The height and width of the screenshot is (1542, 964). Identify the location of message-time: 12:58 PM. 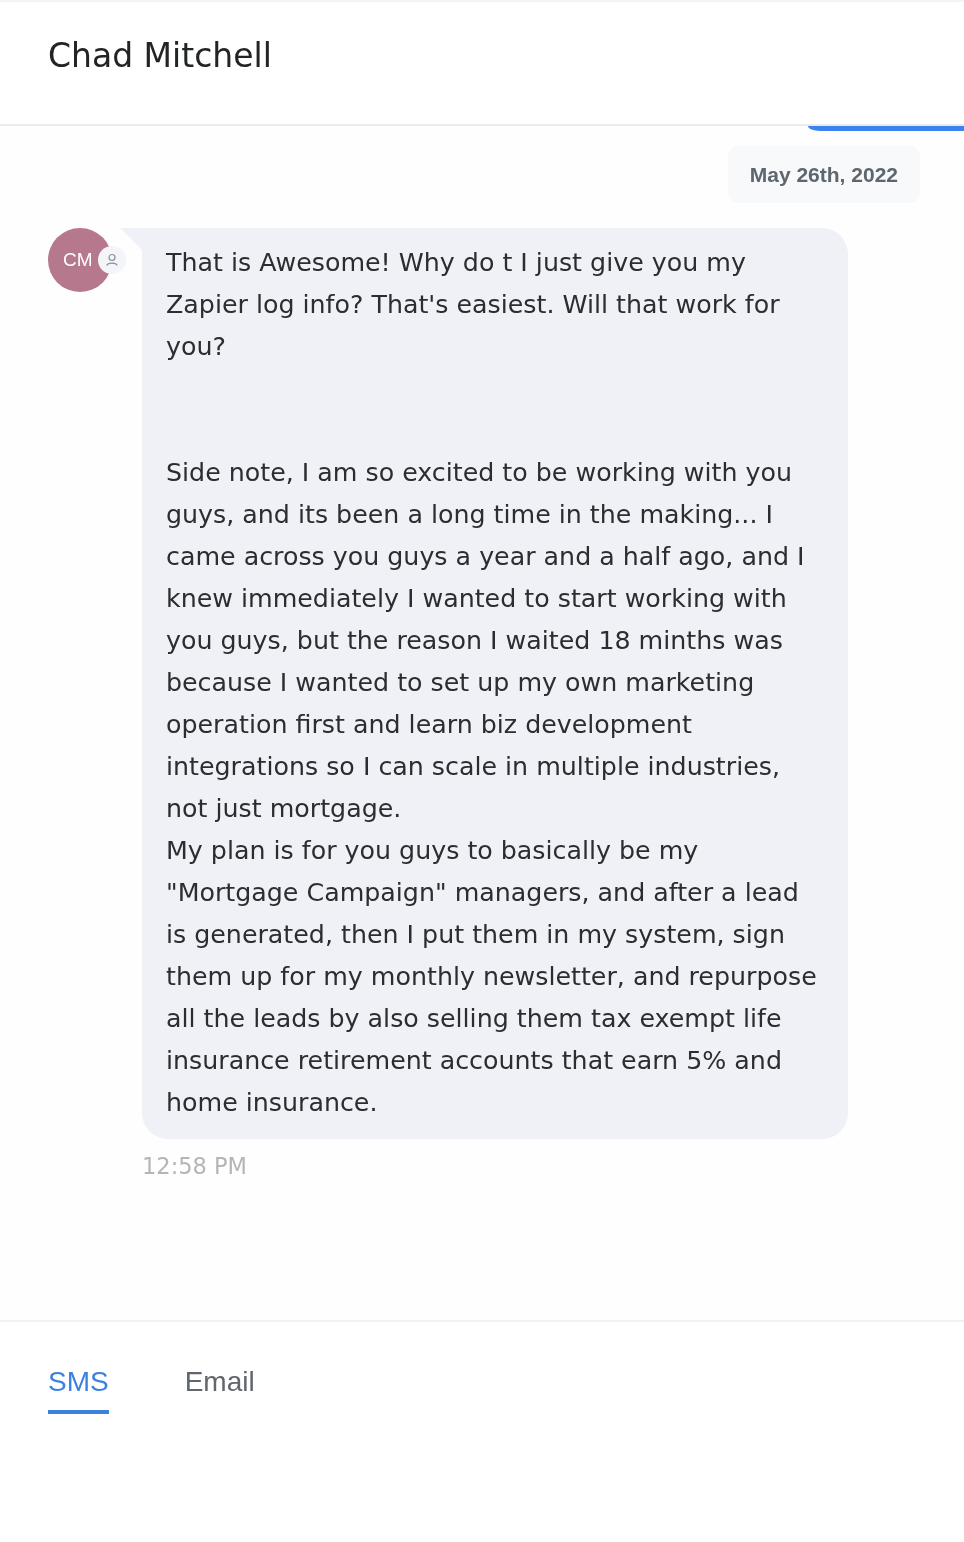
(194, 1166).